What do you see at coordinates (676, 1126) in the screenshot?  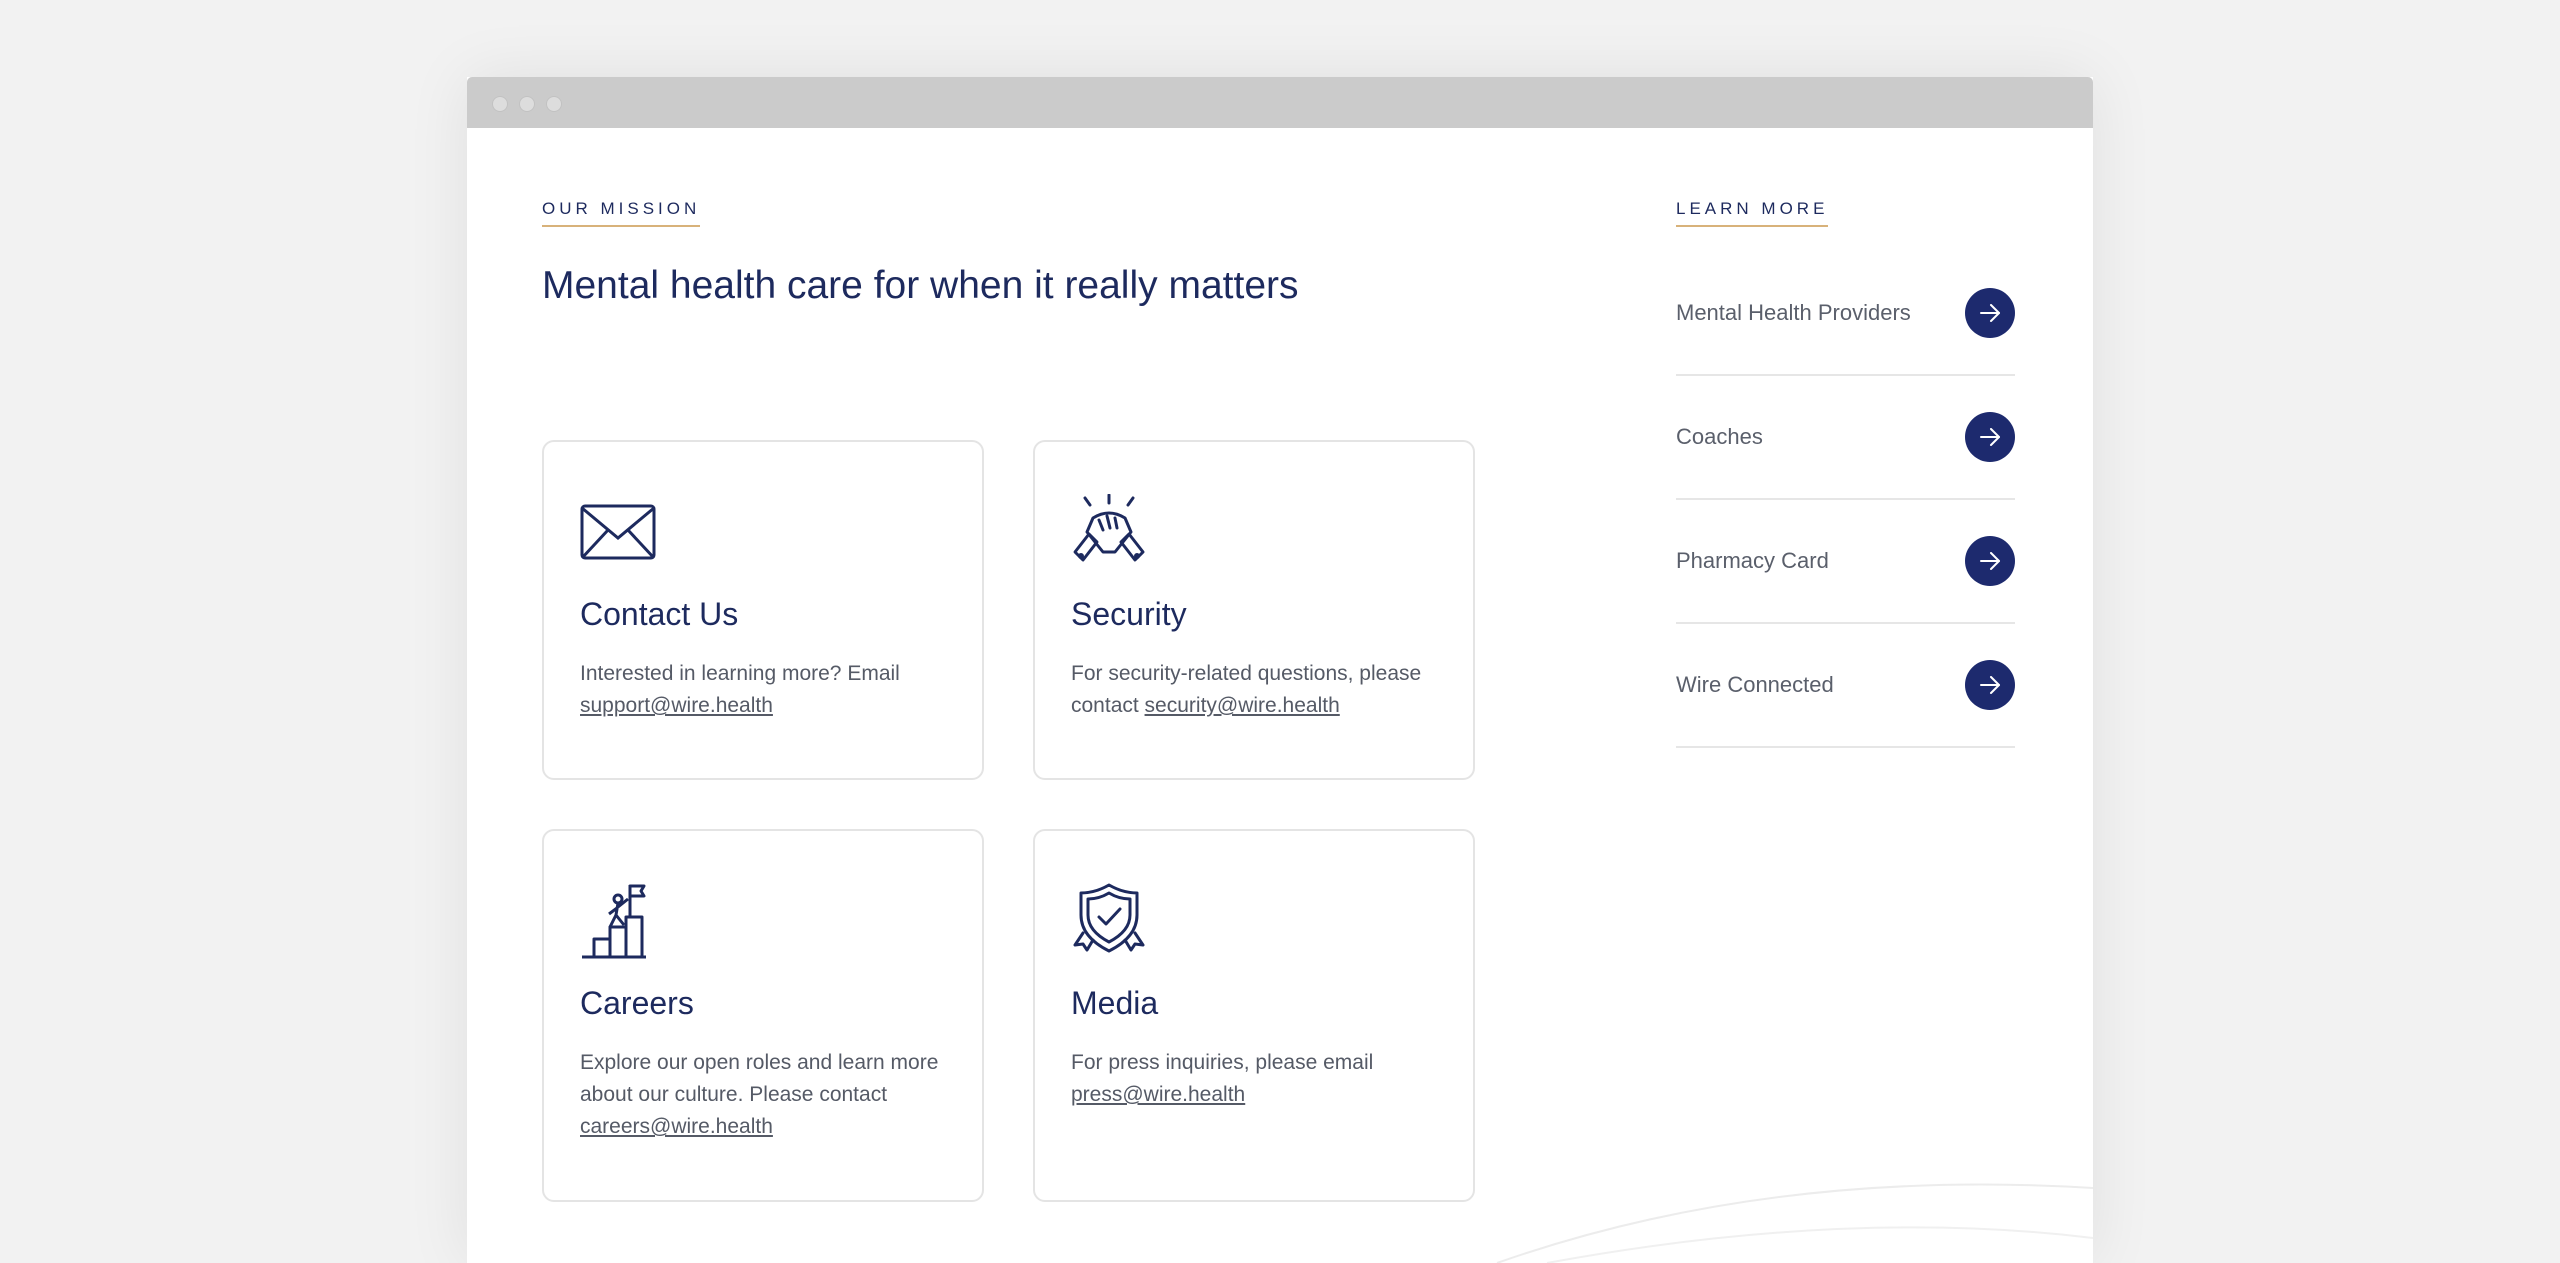 I see `email-link: careers@wire.health` at bounding box center [676, 1126].